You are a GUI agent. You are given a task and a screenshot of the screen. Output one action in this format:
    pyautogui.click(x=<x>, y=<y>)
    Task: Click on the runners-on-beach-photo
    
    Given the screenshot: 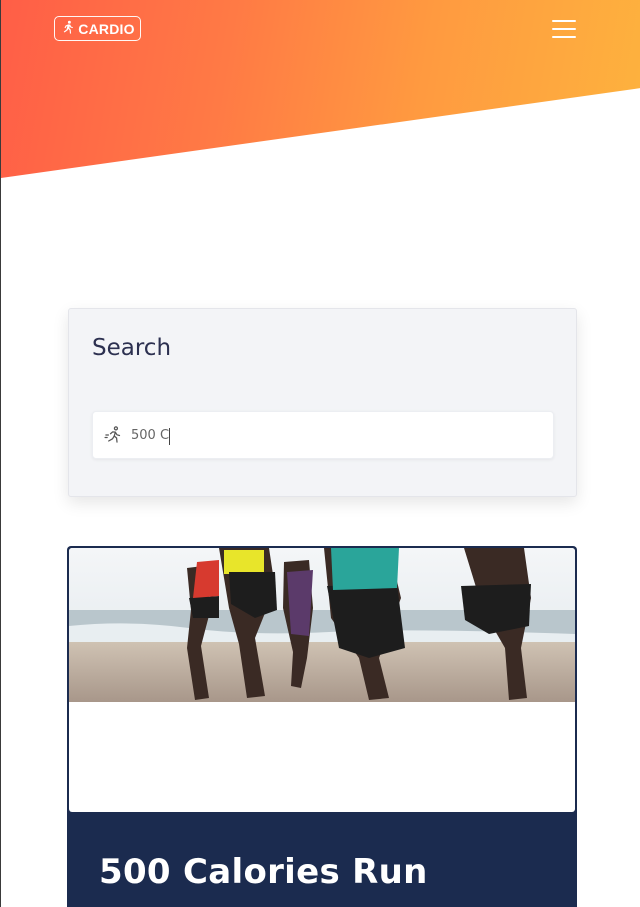 What is the action you would take?
    pyautogui.click(x=322, y=625)
    